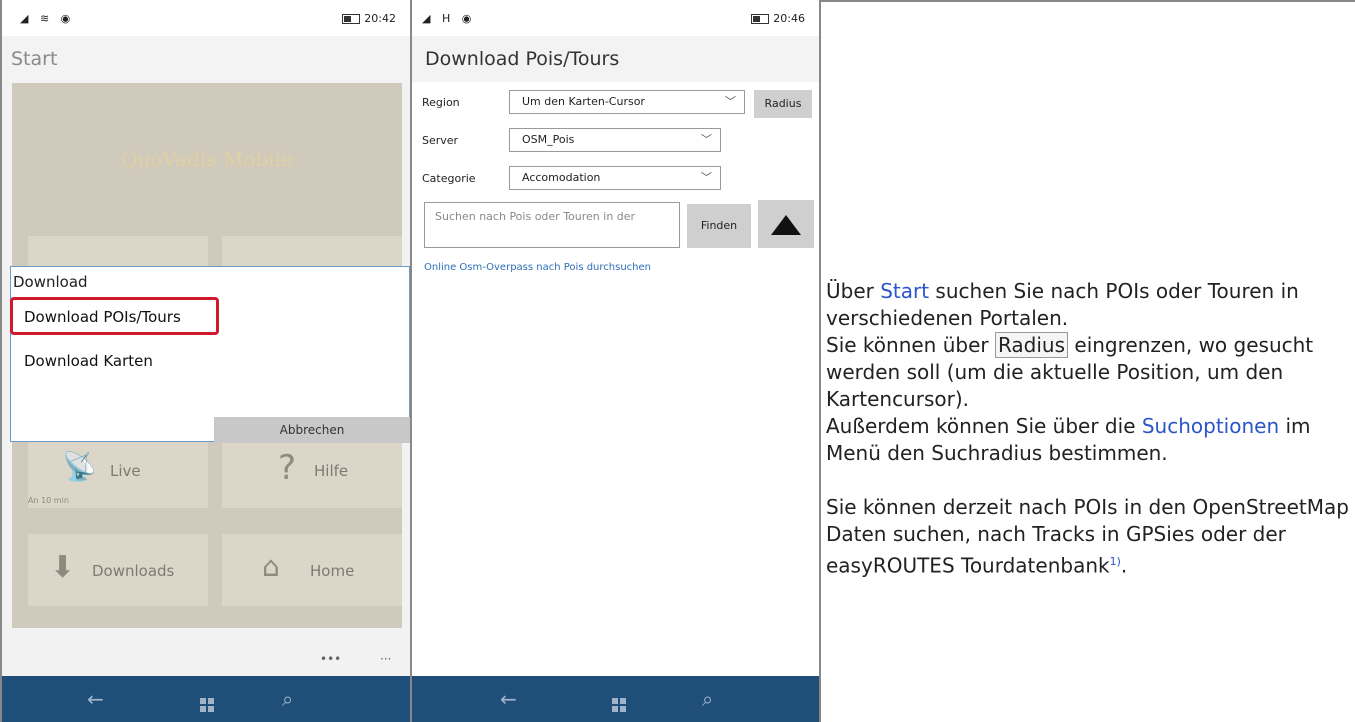  What do you see at coordinates (449, 18) in the screenshot?
I see `signal-icon: ◢ H ◉` at bounding box center [449, 18].